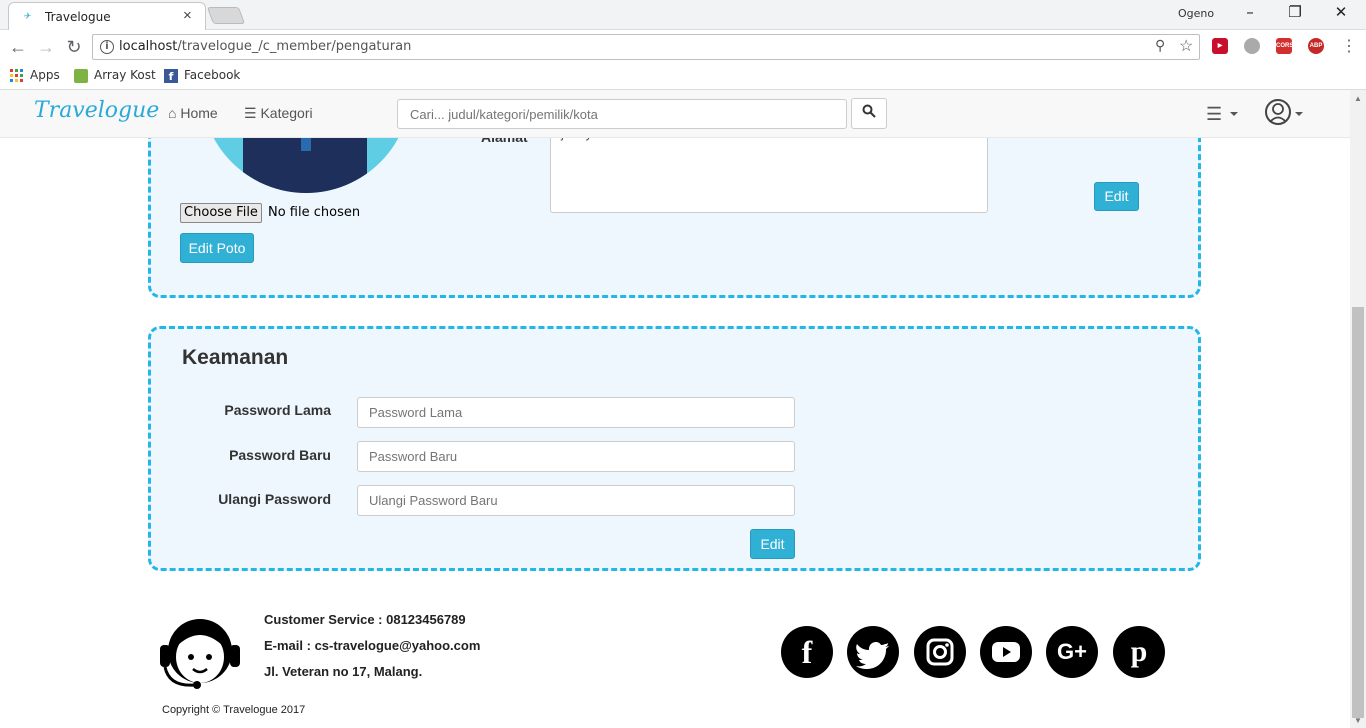 This screenshot has height=728, width=1366. I want to click on user-caret-icon, so click(1299, 114).